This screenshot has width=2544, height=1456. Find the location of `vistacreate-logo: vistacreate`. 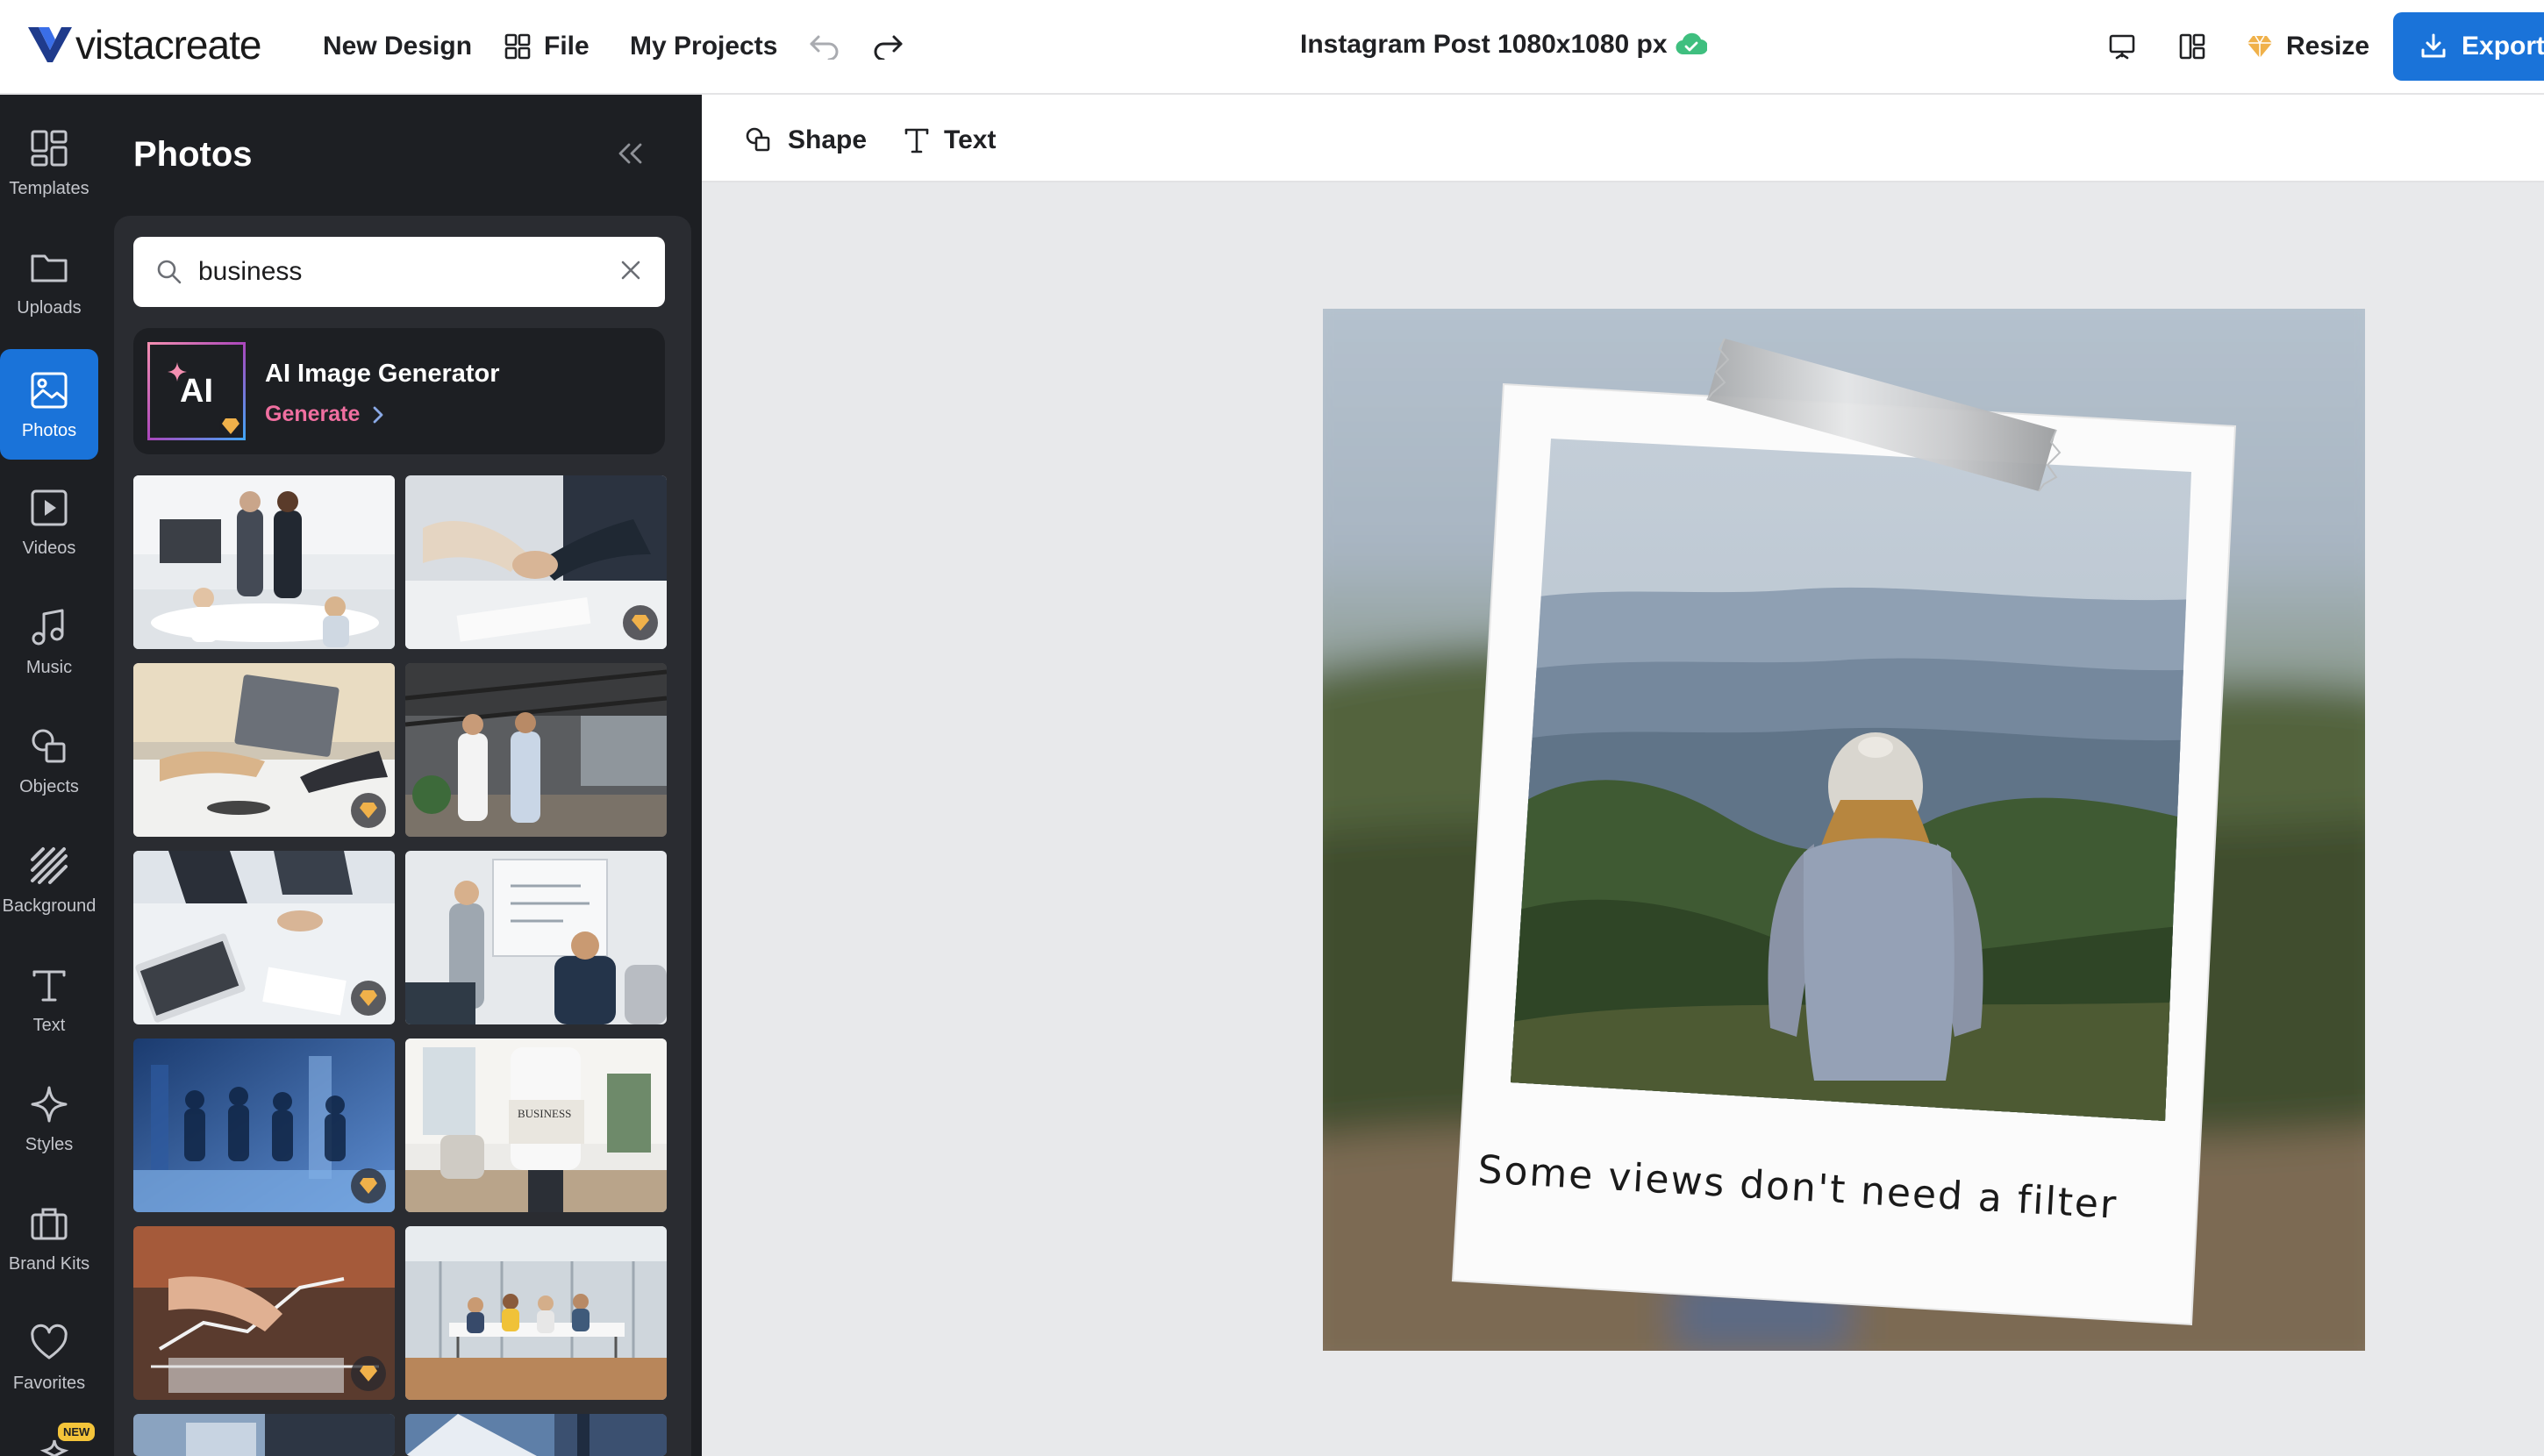

vistacreate-logo: vistacreate is located at coordinates (143, 45).